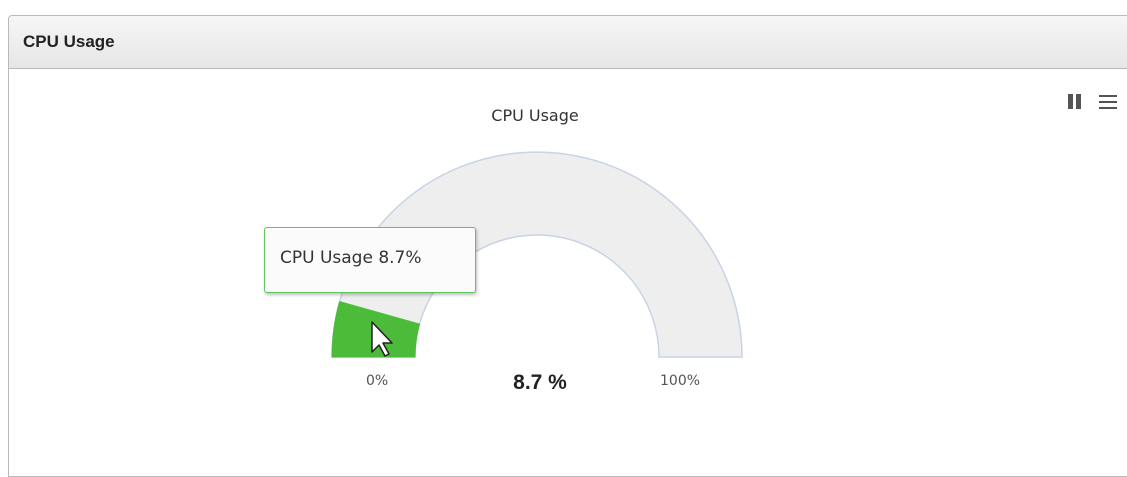  I want to click on gauge-min-label: 0%, so click(377, 381).